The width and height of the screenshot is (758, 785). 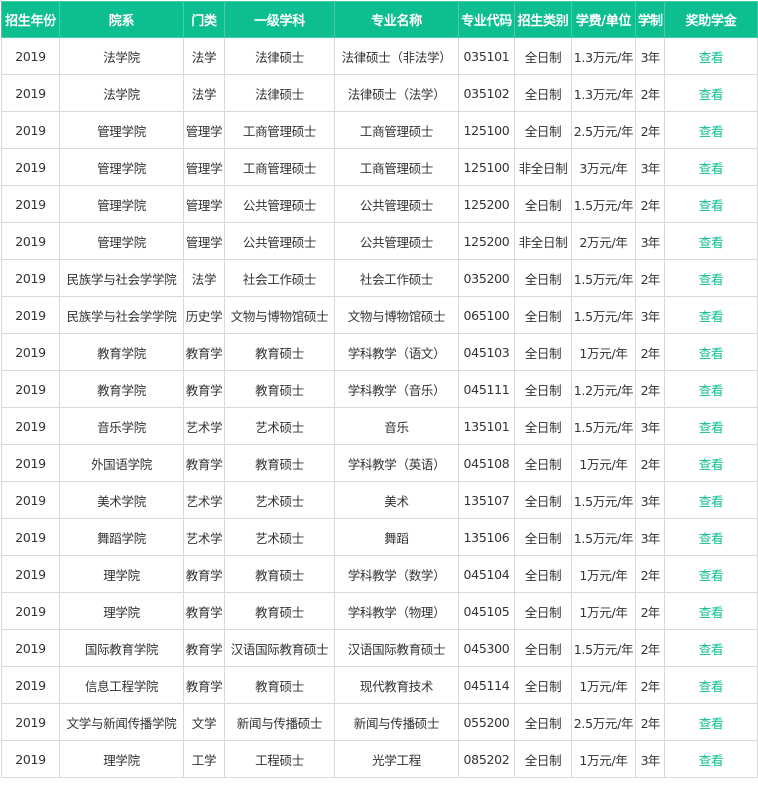 I want to click on cell-category: 艺术学, so click(x=204, y=426).